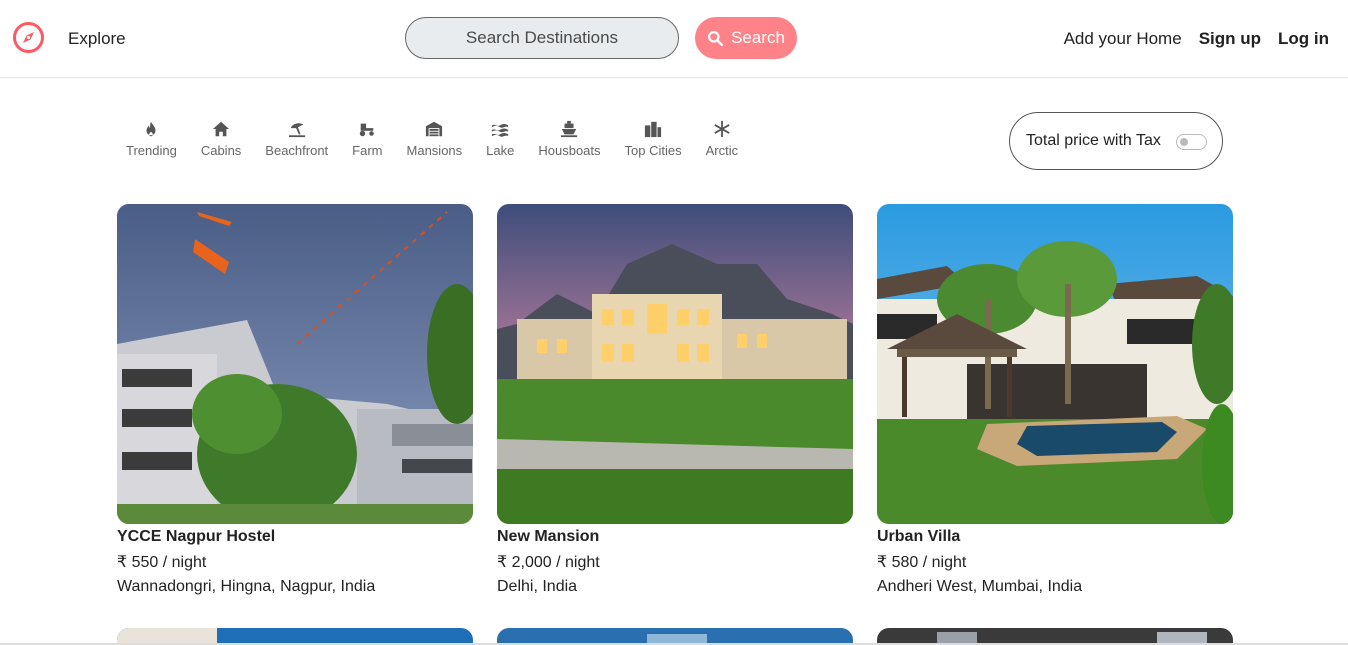  I want to click on filter-top-cities: Top Cities, so click(653, 139).